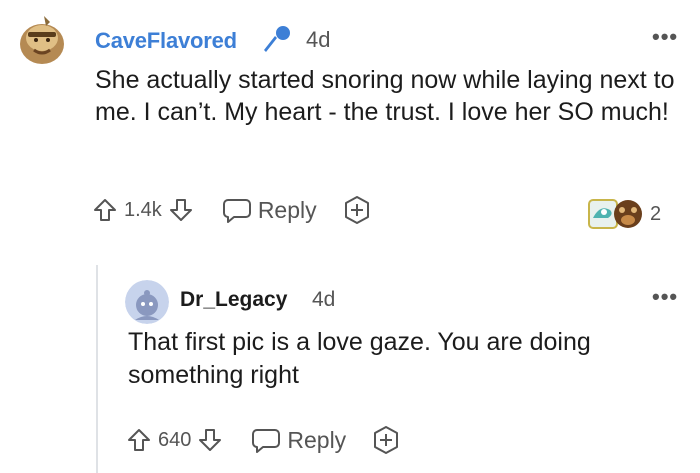  I want to click on reply-timestamp: 4d, so click(324, 299).